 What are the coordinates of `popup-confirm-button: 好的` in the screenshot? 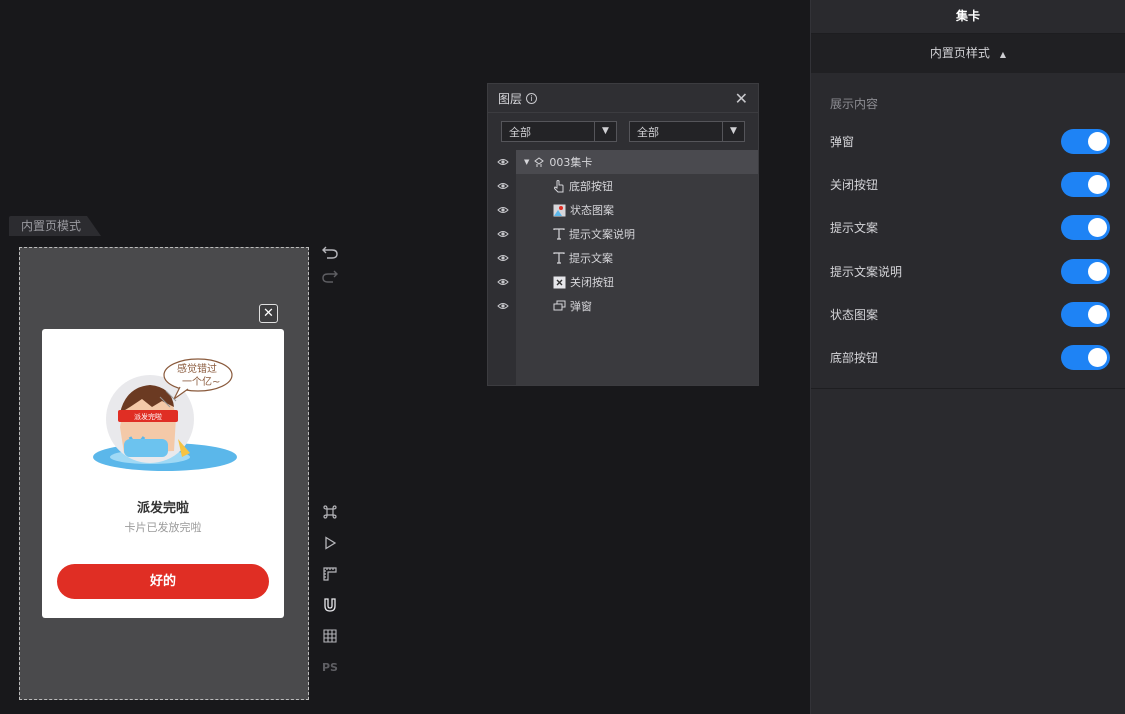 It's located at (163, 581).